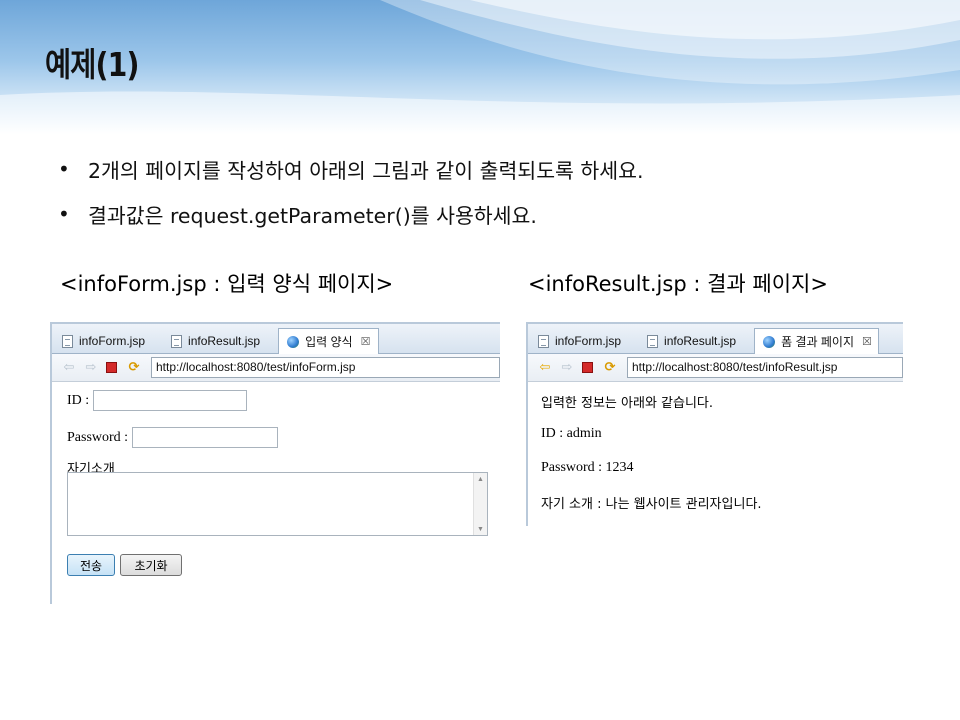  What do you see at coordinates (312, 215) in the screenshot?
I see `bullet-text: 결과값은 request.getParameter()를 사용하세요.` at bounding box center [312, 215].